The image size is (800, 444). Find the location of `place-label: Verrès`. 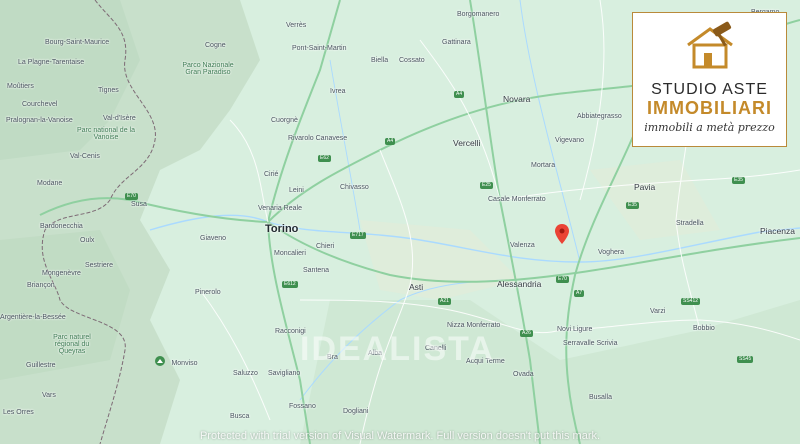

place-label: Verrès is located at coordinates (296, 25).